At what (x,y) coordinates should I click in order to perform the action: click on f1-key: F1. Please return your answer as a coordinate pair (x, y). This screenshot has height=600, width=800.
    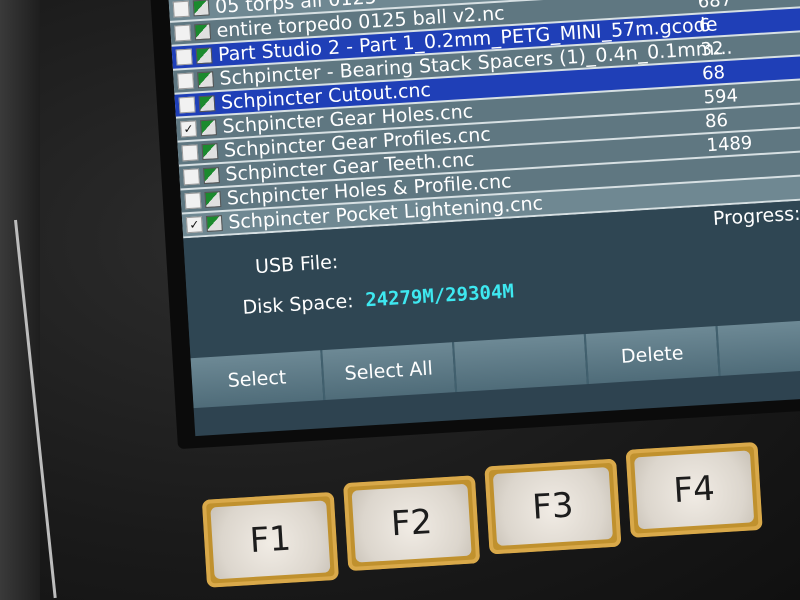
    Looking at the image, I should click on (270, 539).